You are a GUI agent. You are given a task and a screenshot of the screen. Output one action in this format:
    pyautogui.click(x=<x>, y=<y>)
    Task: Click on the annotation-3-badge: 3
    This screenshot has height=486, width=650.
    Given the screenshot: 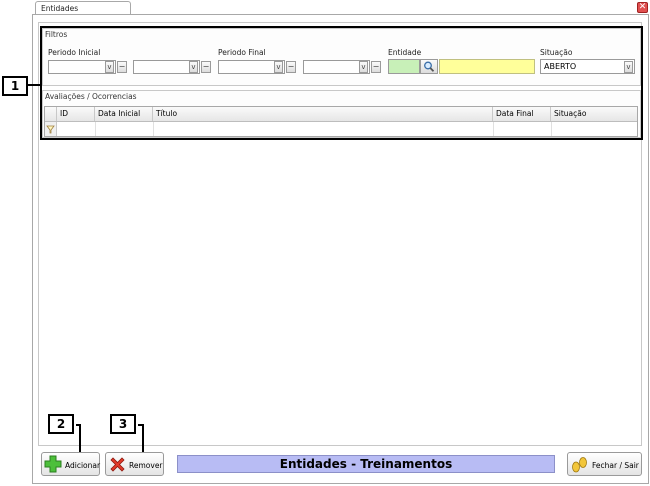 What is the action you would take?
    pyautogui.click(x=123, y=424)
    